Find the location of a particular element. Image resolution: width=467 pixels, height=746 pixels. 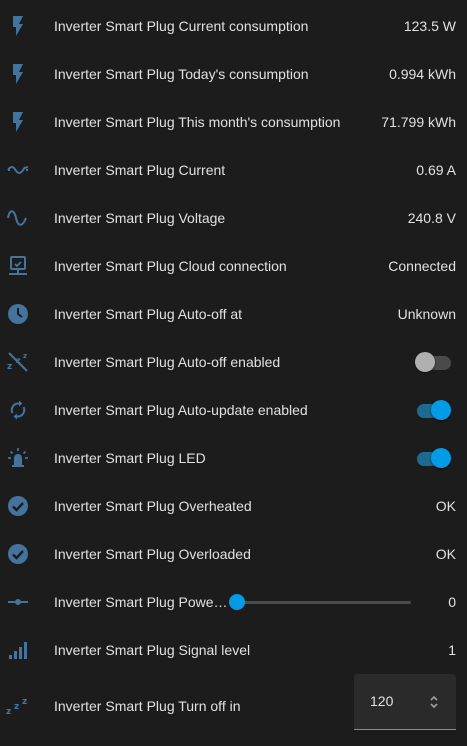

entity-row-auto-off-enabled: zzz Inverter Smart Plug Auto-off enabled is located at coordinates (233, 362).